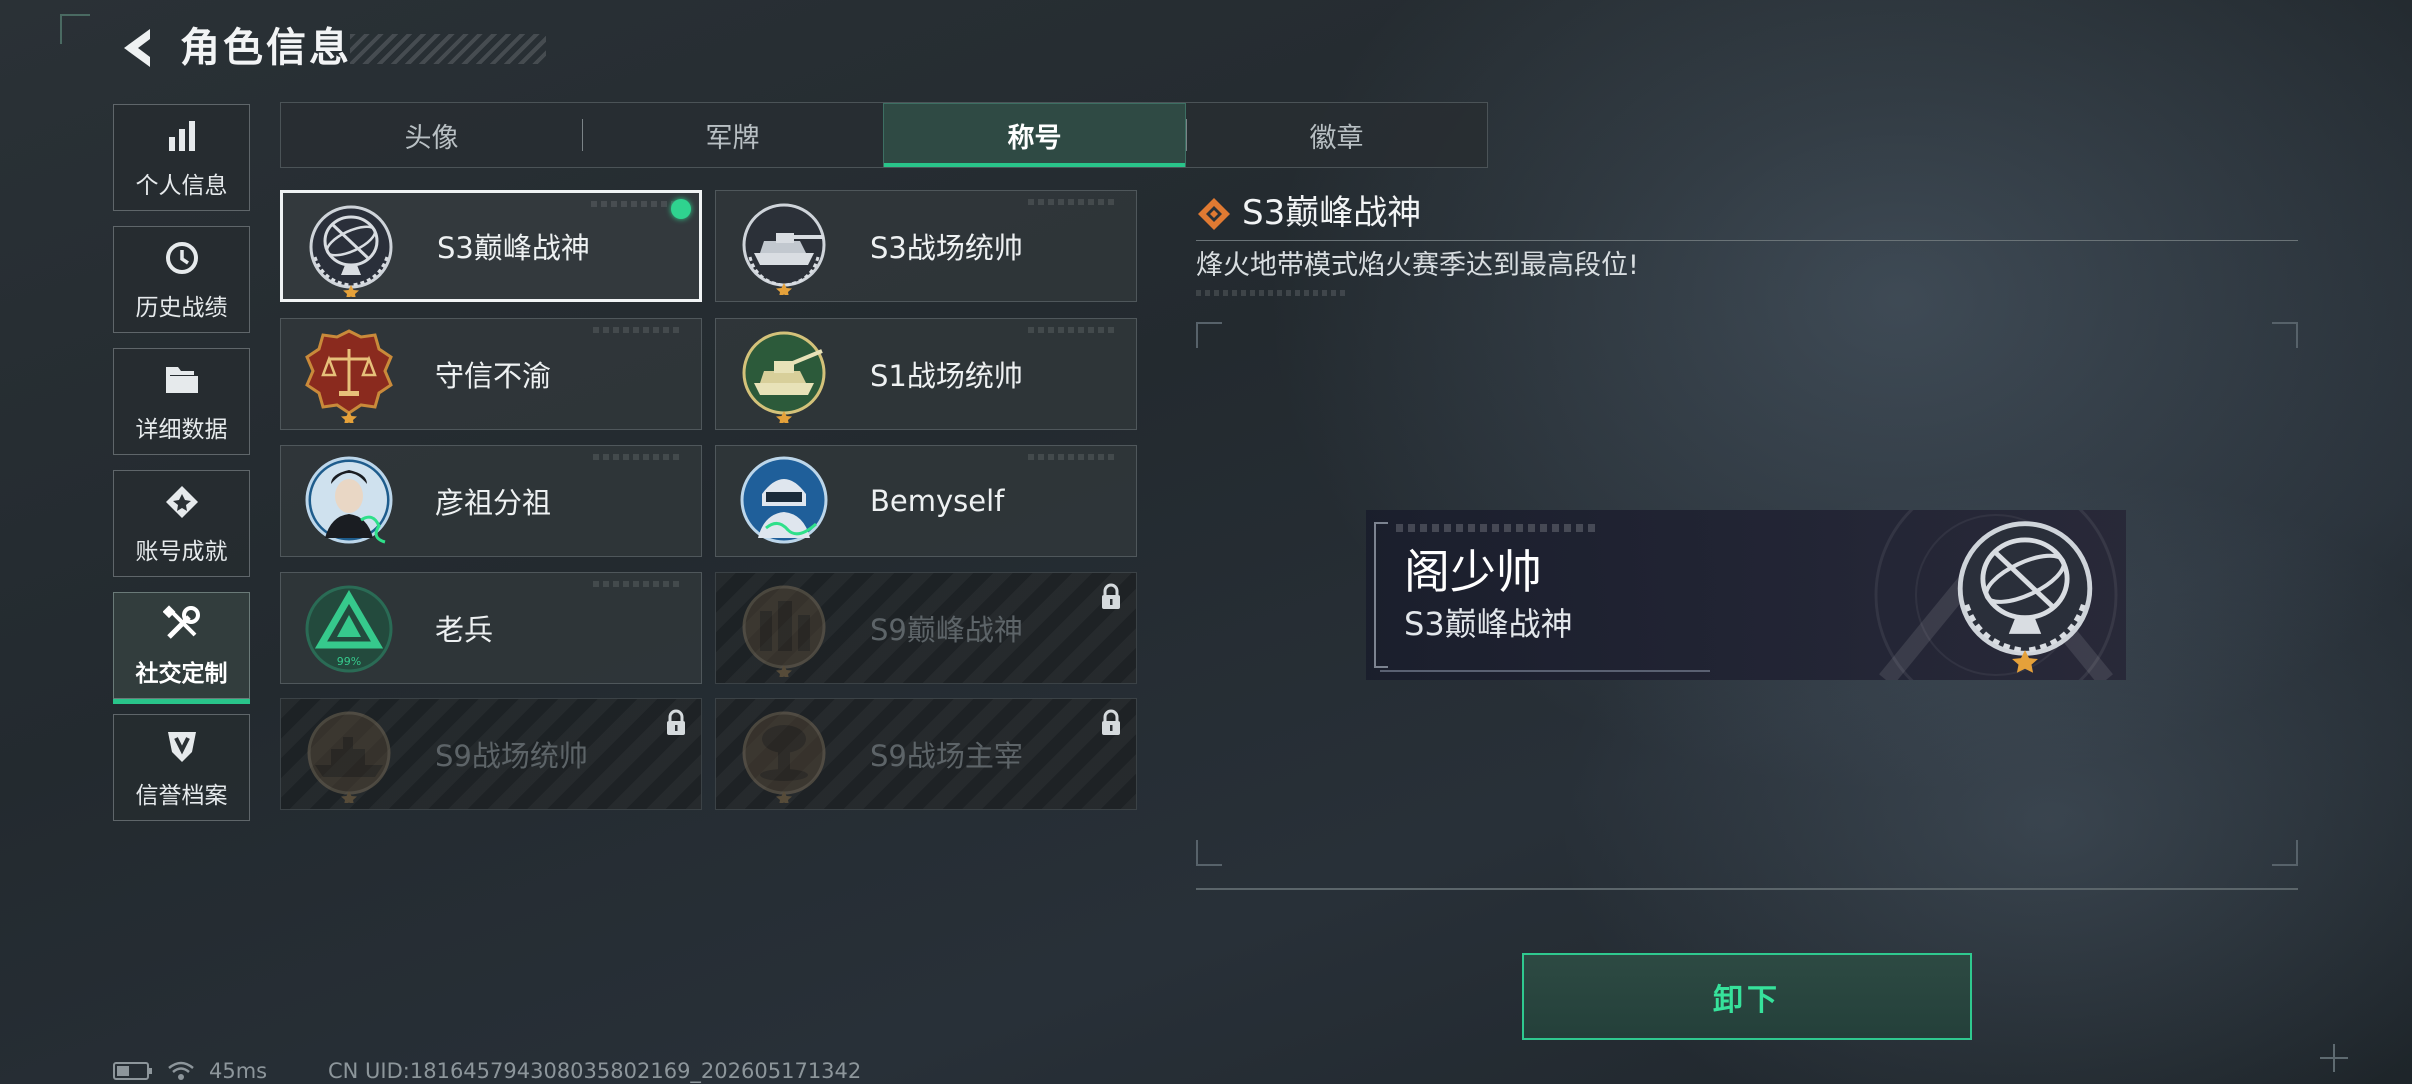 This screenshot has height=1084, width=2412. What do you see at coordinates (946, 630) in the screenshot?
I see `title-card-label: S9巅峰战神` at bounding box center [946, 630].